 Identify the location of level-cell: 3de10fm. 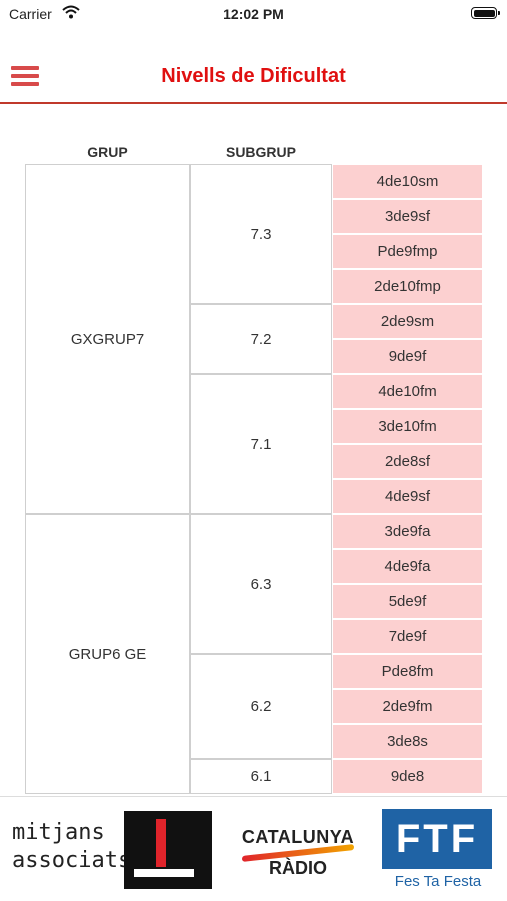
(407, 426).